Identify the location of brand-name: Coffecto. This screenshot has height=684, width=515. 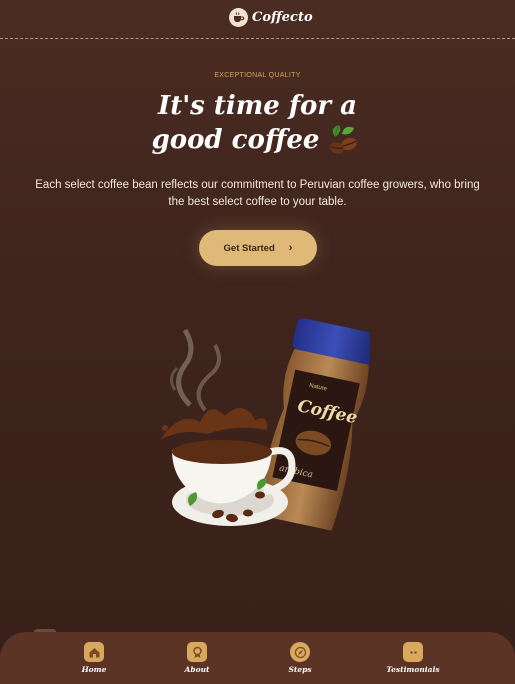
(282, 17).